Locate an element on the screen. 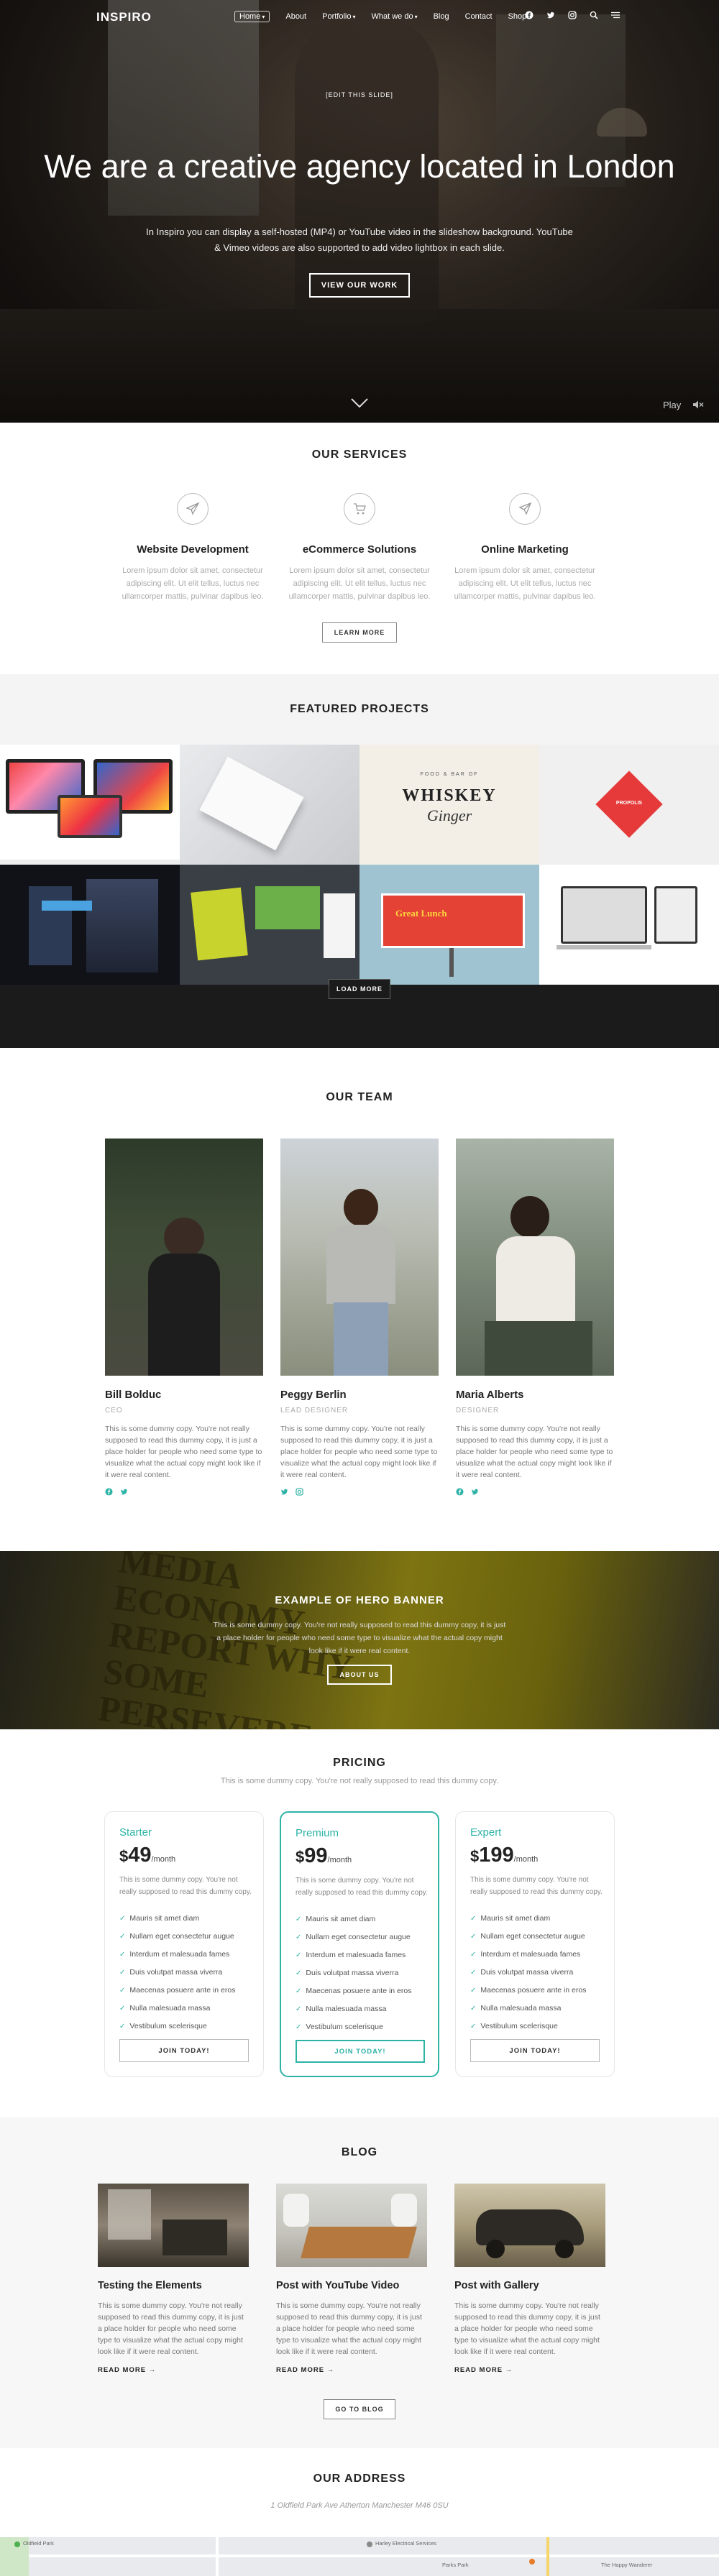 Image resolution: width=719 pixels, height=2576 pixels. feature-label: Interdum et malesuada fames is located at coordinates (356, 1955).